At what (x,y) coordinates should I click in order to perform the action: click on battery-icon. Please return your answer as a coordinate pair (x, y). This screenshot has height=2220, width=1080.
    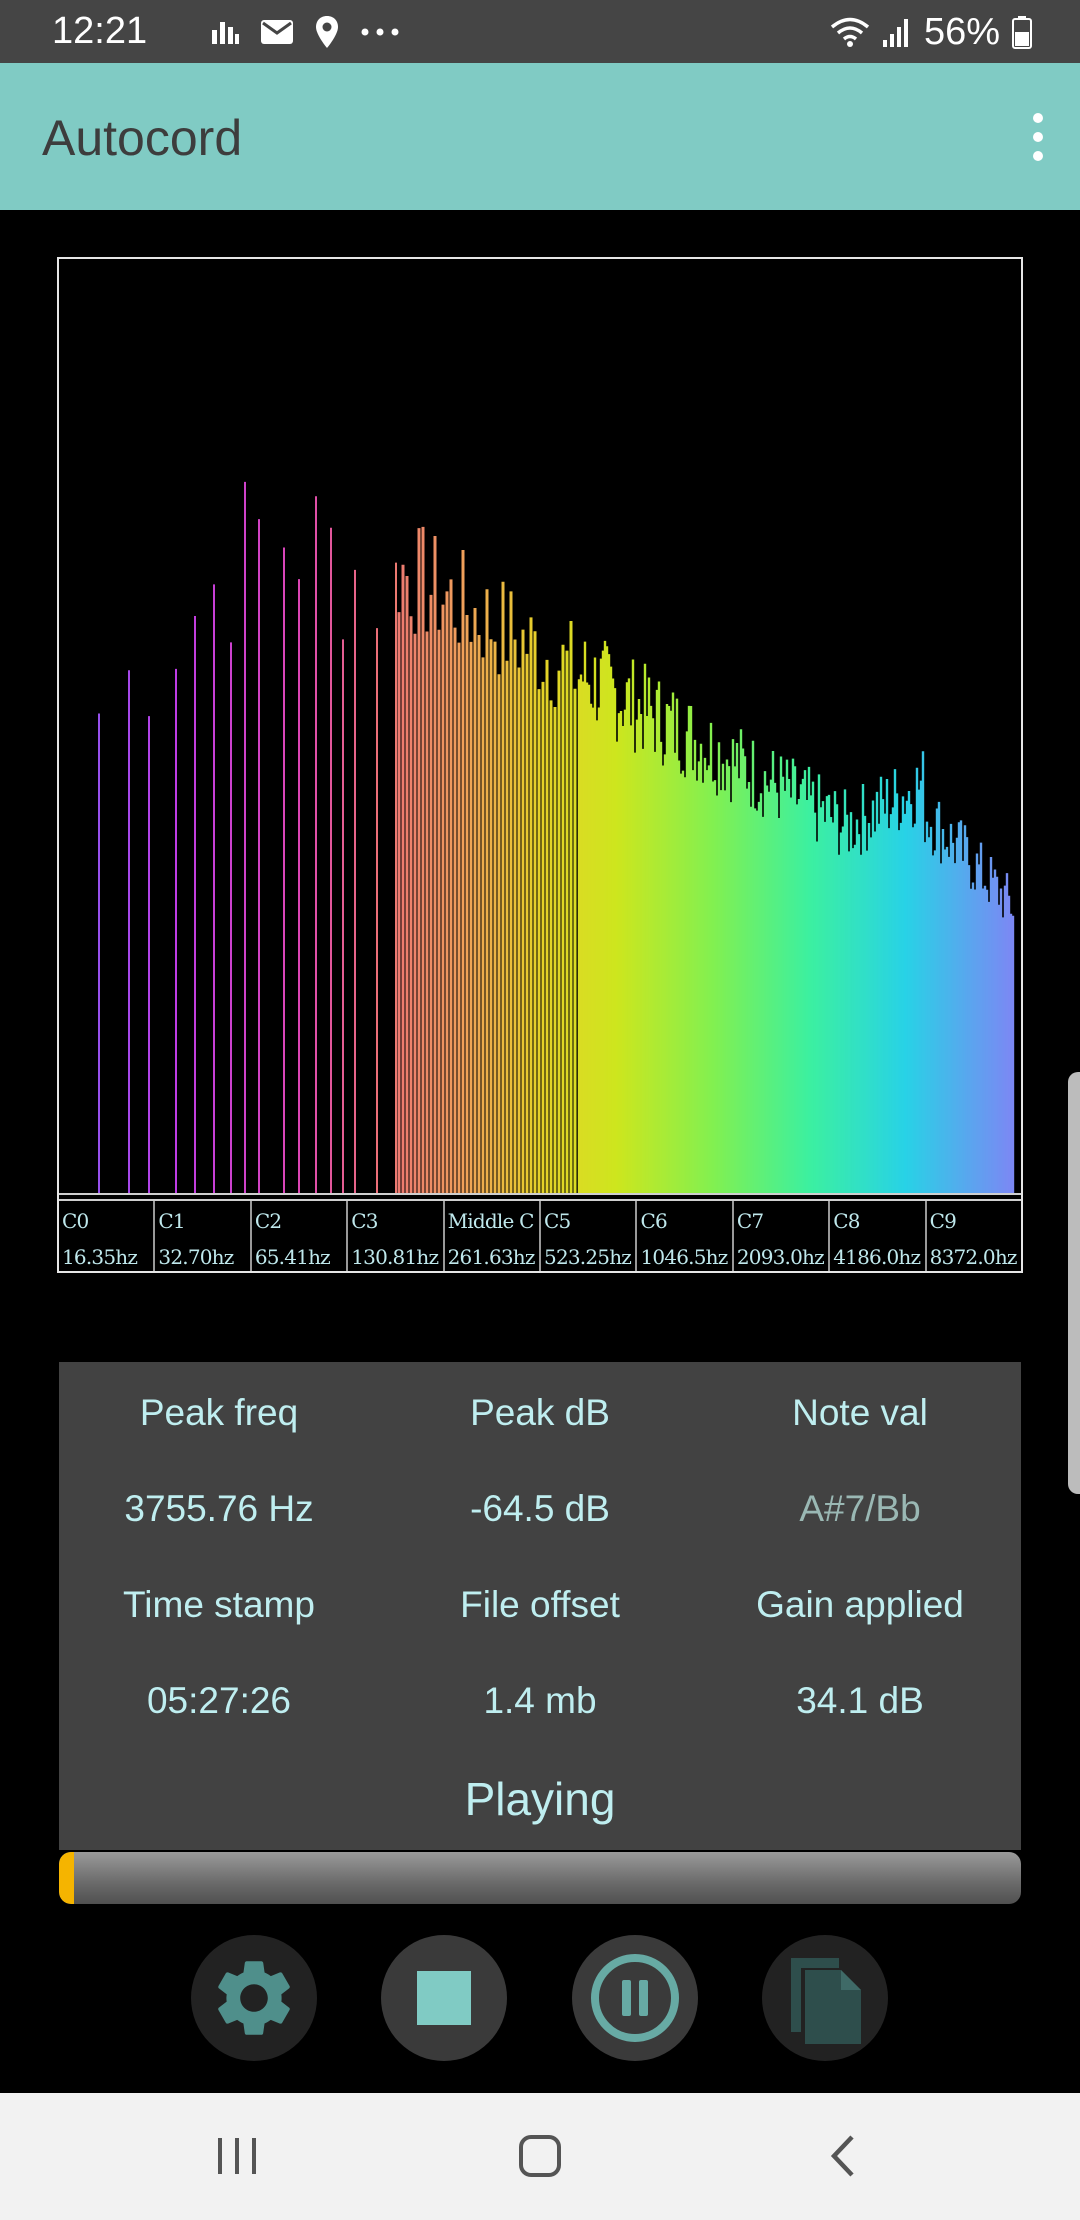
    Looking at the image, I should click on (1022, 32).